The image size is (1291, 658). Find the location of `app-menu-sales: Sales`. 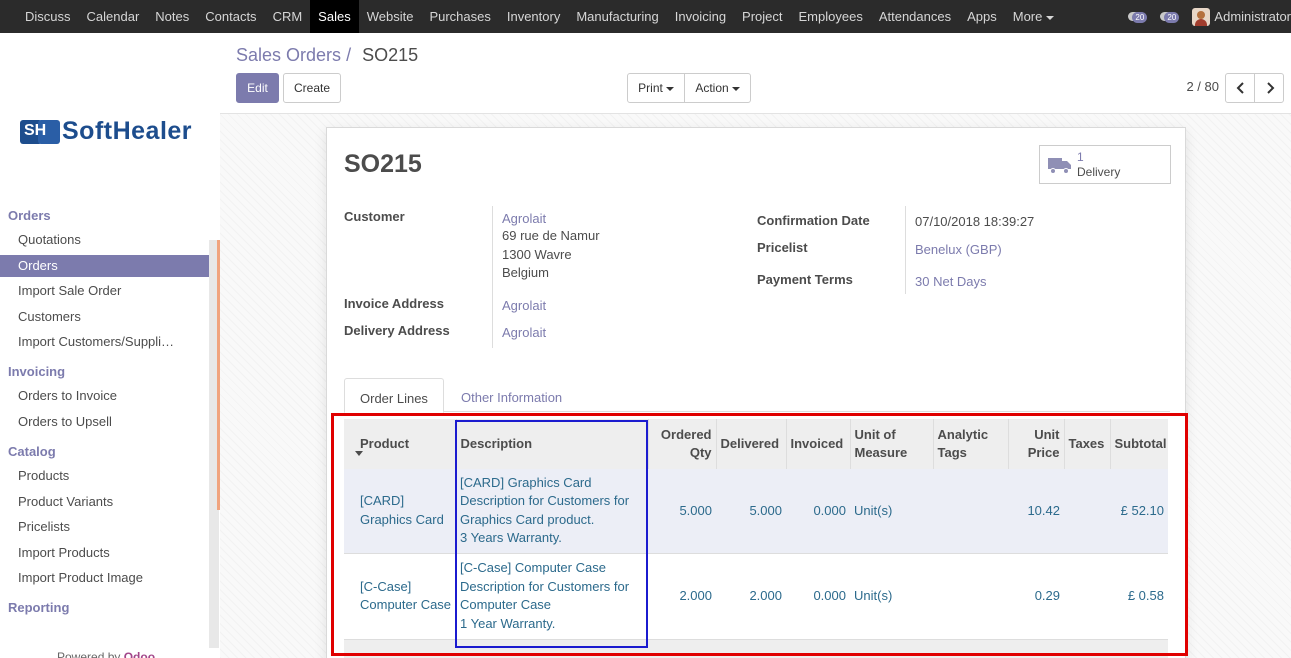

app-menu-sales: Sales is located at coordinates (334, 16).